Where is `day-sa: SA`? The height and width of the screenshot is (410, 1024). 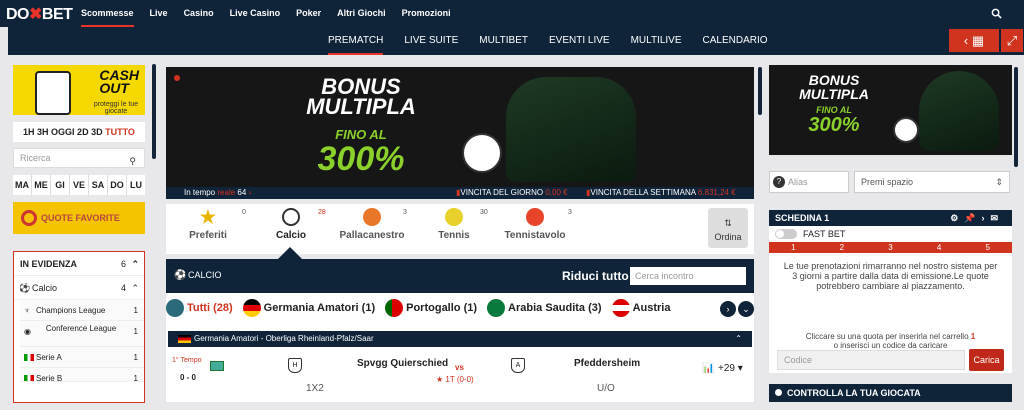
day-sa: SA is located at coordinates (98, 185).